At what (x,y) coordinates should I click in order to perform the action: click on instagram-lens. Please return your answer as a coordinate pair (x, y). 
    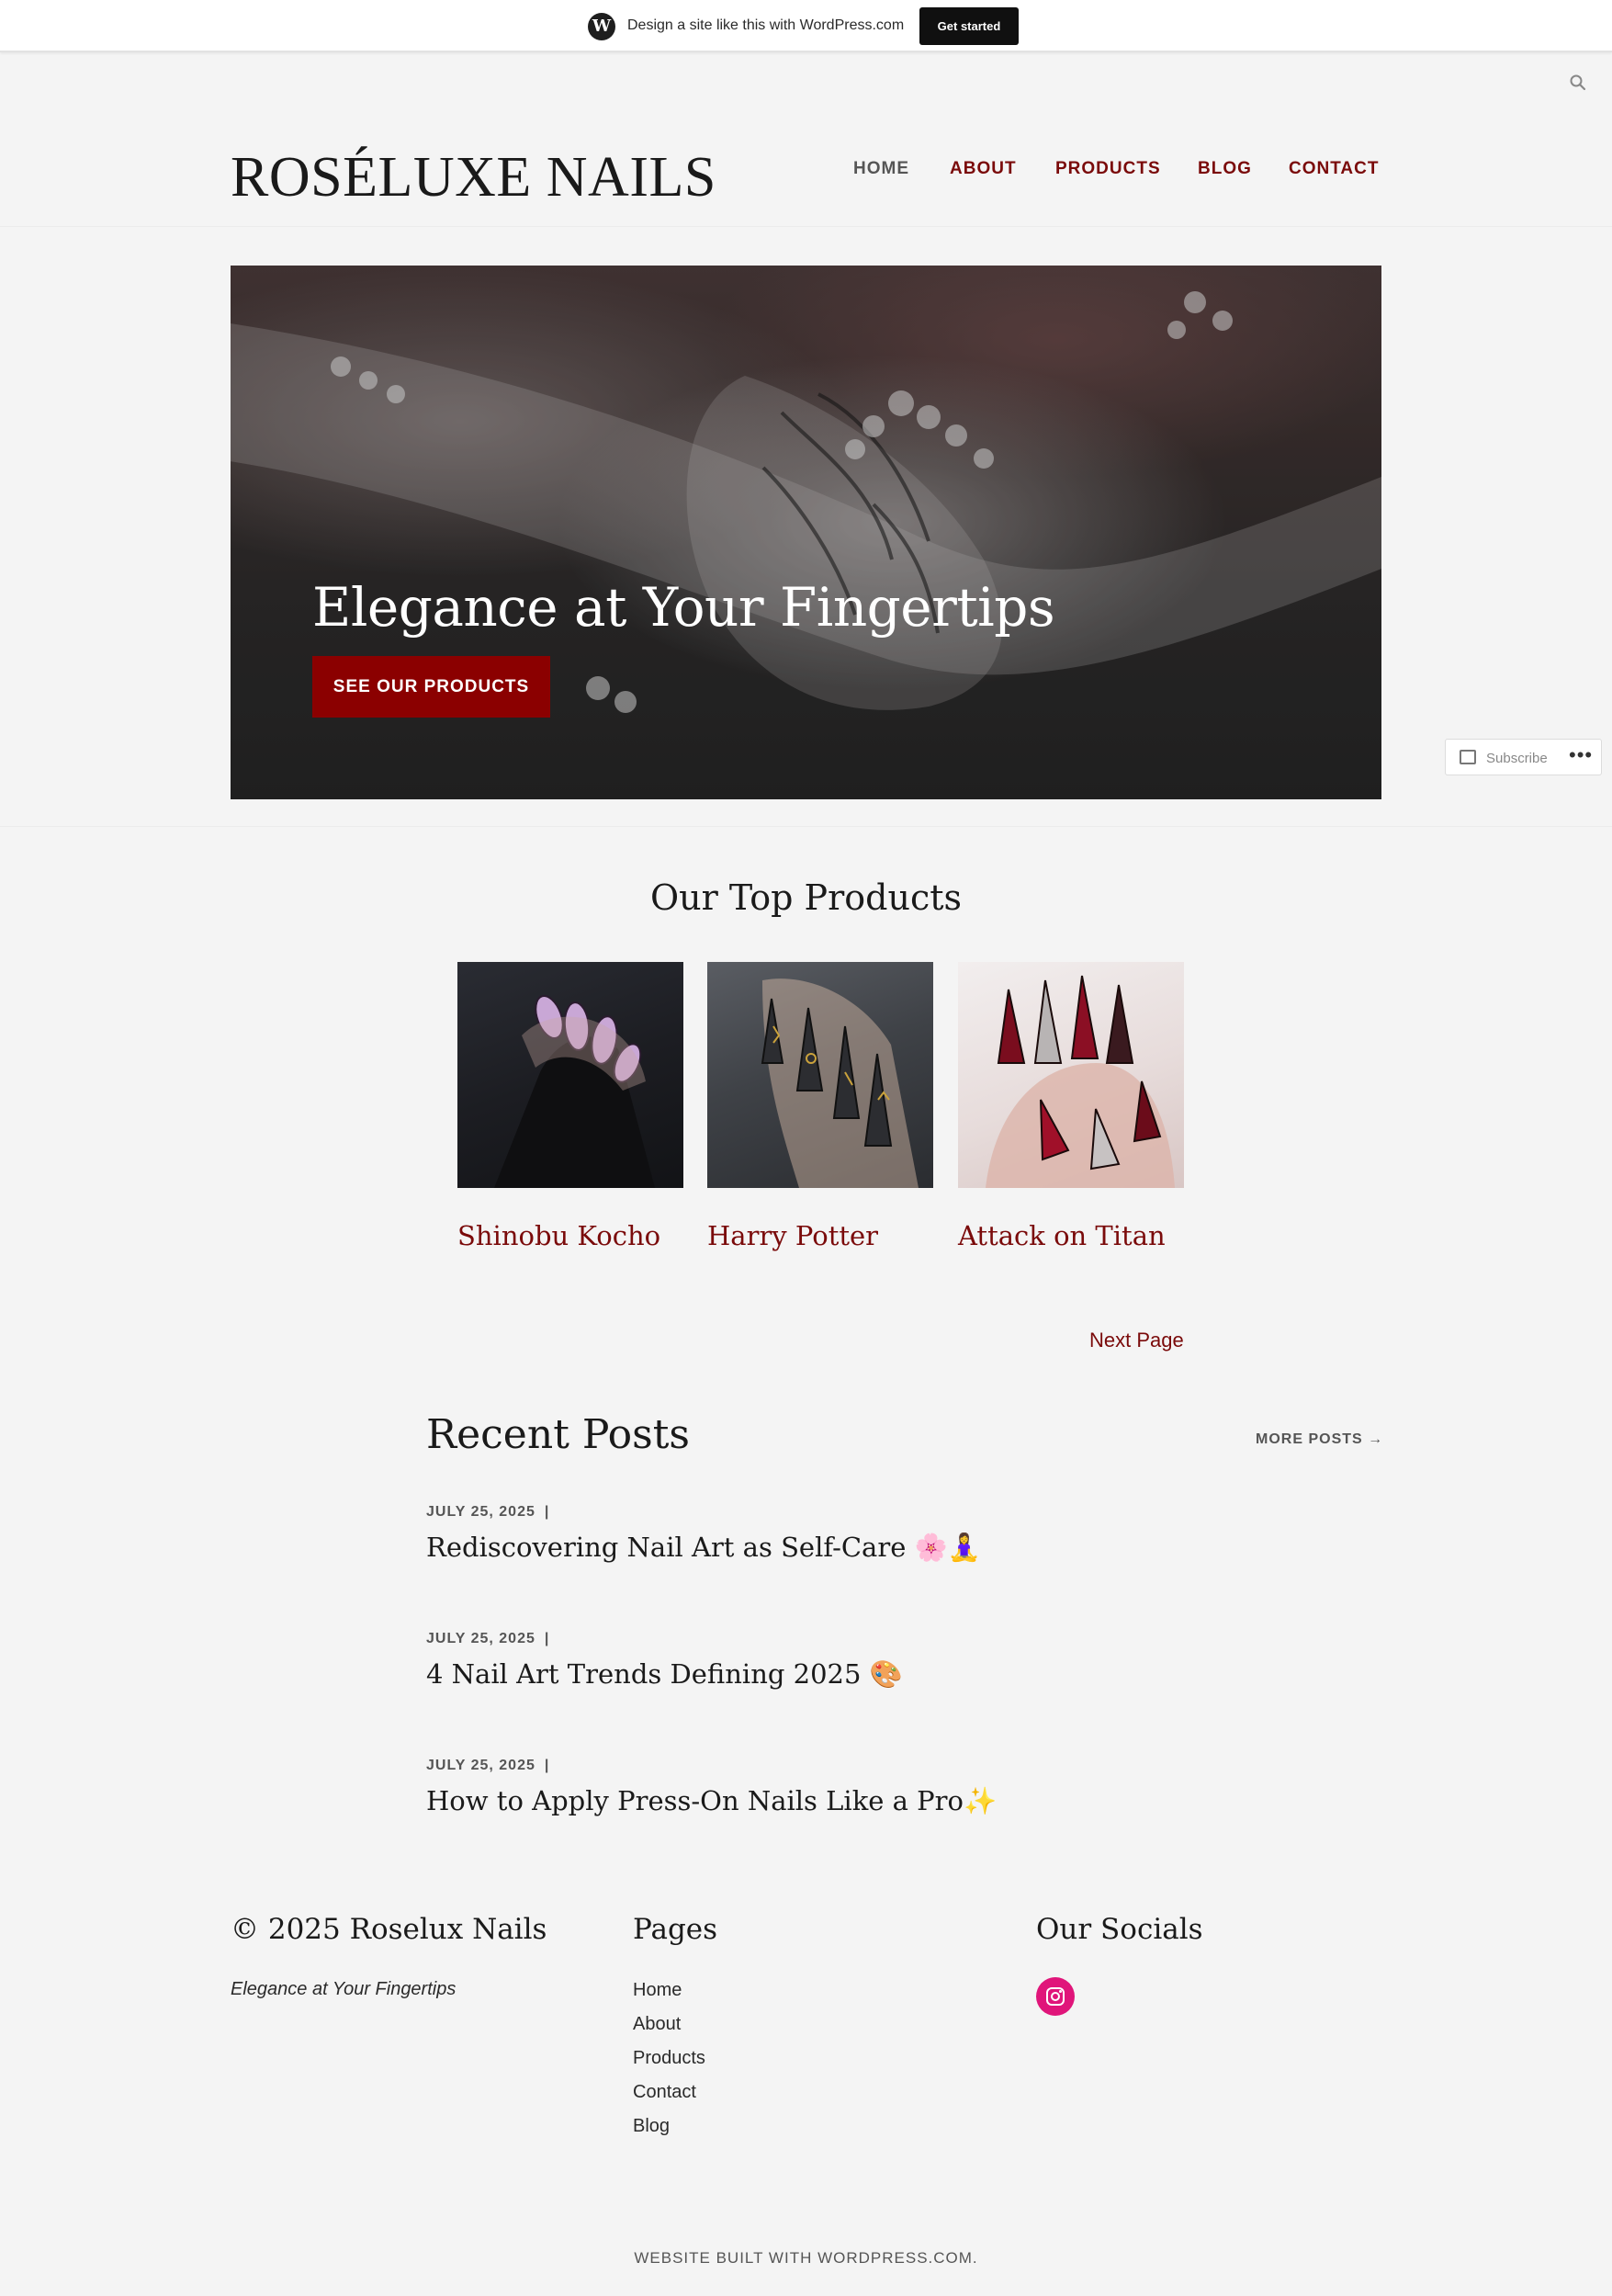
    Looking at the image, I should click on (1055, 1996).